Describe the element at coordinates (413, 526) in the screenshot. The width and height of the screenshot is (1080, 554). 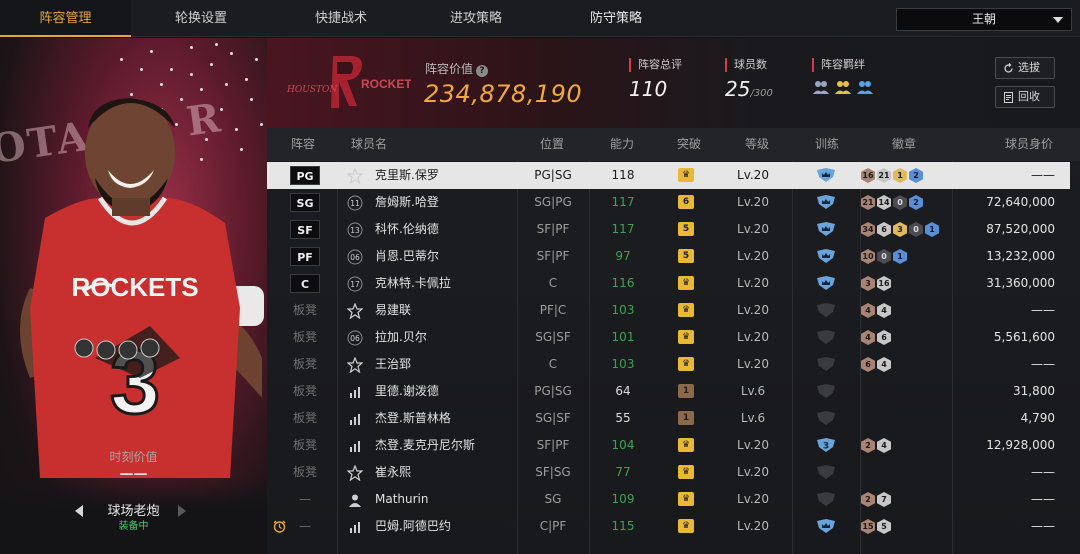
I see `player-name: 巴姆.阿德巴约` at that location.